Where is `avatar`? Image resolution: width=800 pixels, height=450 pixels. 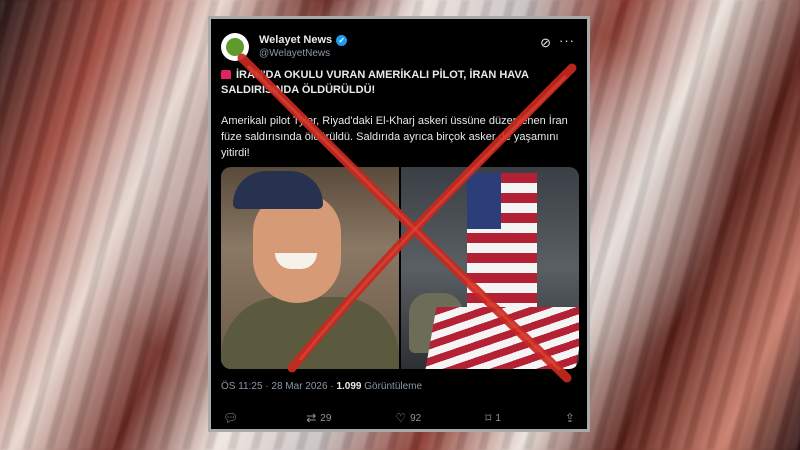
avatar is located at coordinates (235, 47).